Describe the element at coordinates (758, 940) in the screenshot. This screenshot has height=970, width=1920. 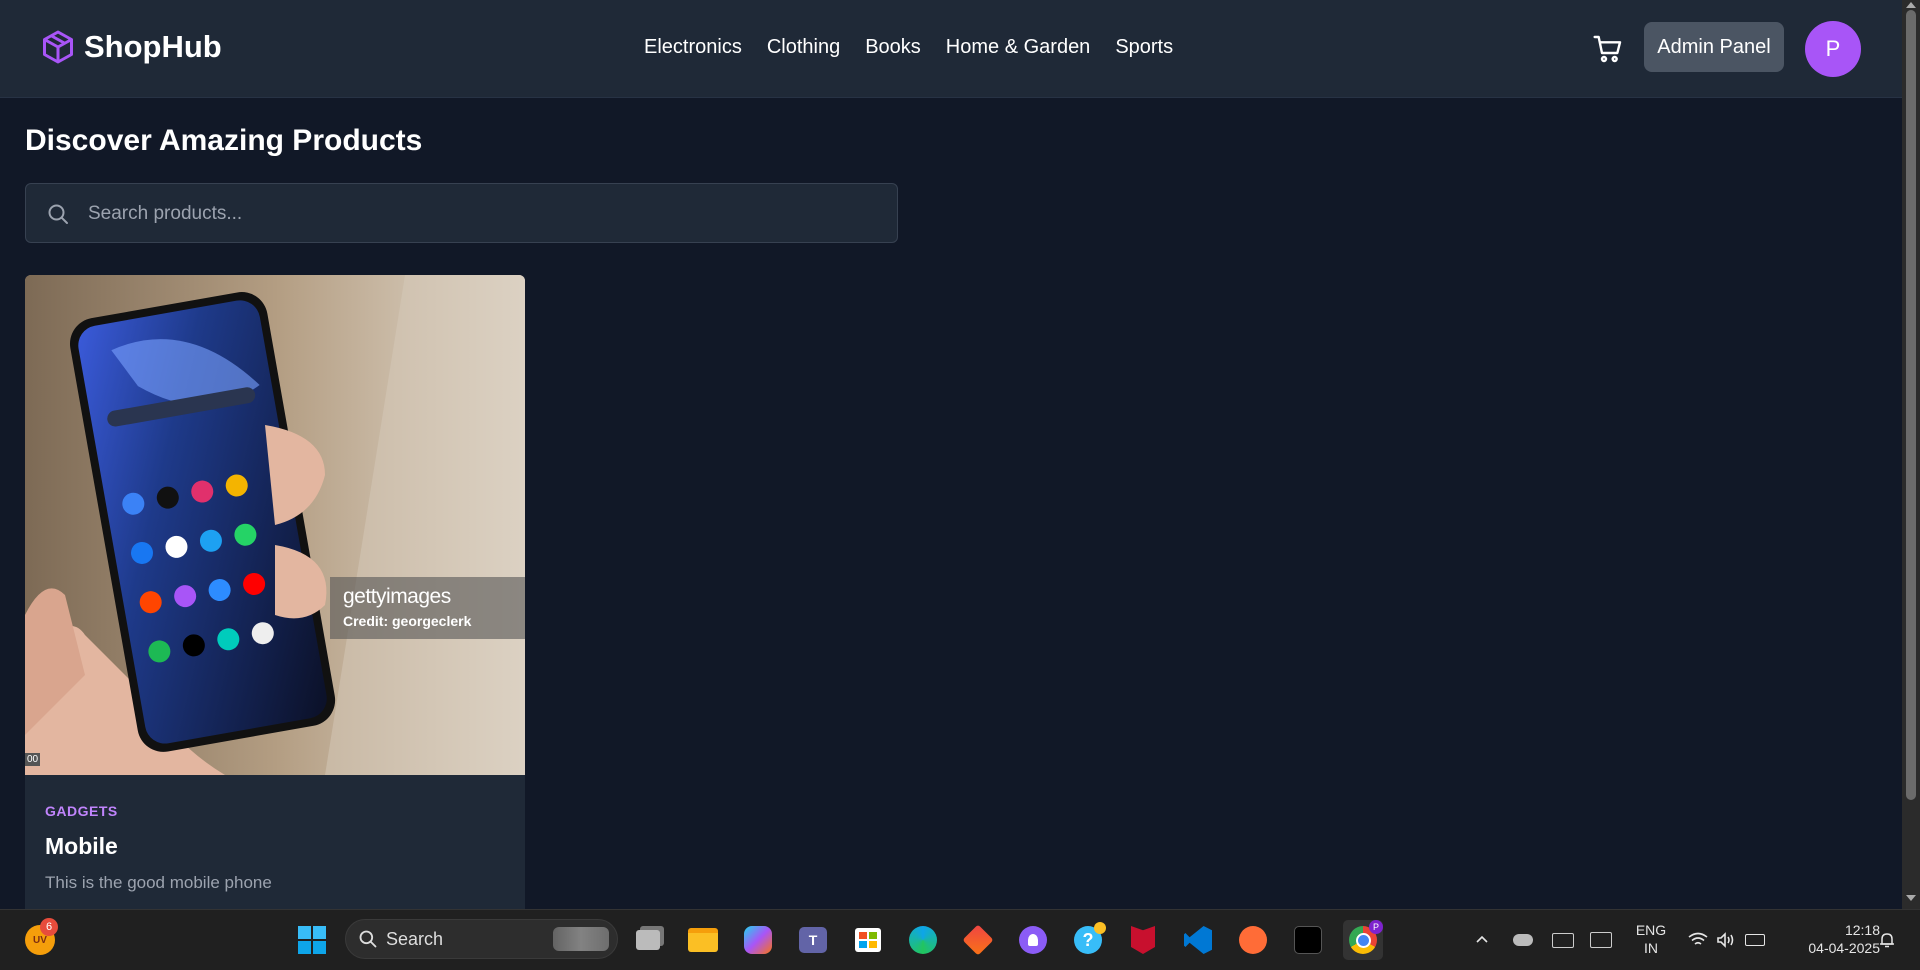
I see `copilot-icon` at that location.